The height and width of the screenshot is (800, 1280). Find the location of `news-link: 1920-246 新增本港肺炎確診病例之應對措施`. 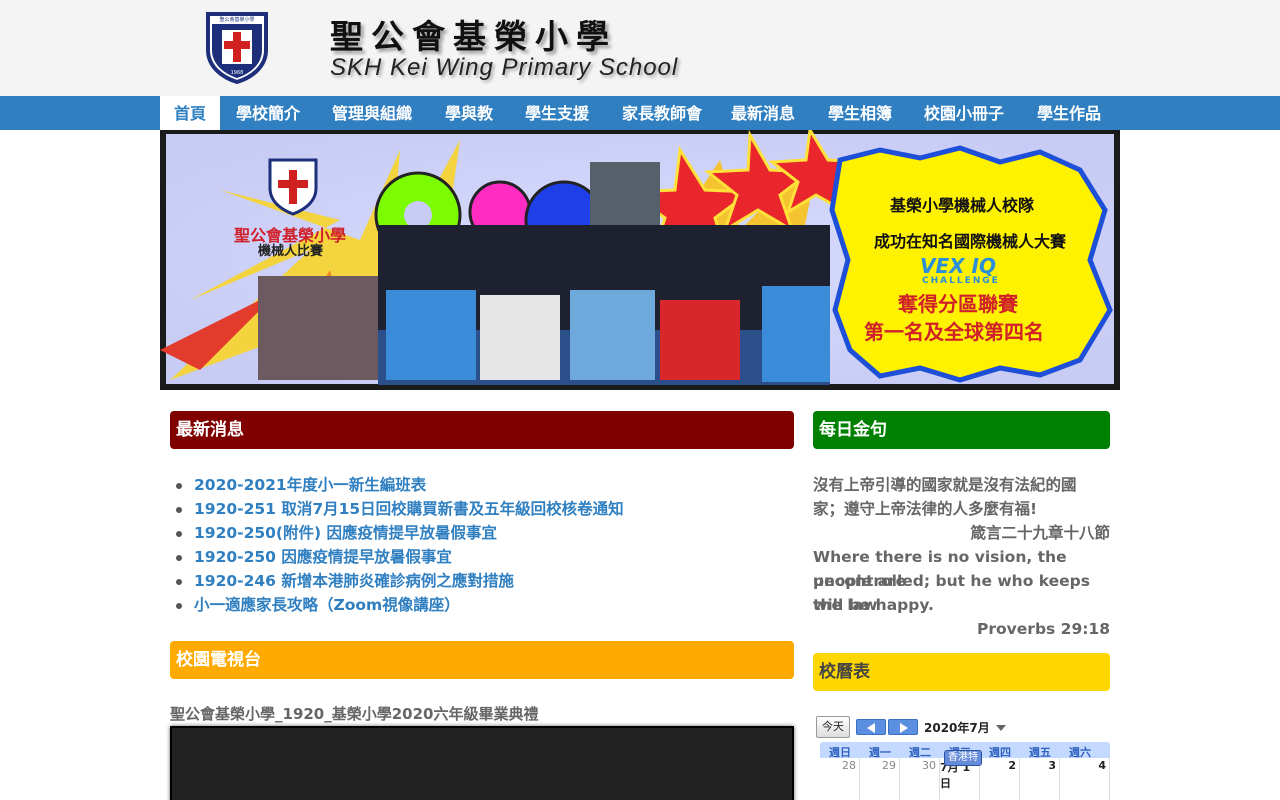

news-link: 1920-246 新增本港肺炎確診病例之應對措施 is located at coordinates (354, 581).